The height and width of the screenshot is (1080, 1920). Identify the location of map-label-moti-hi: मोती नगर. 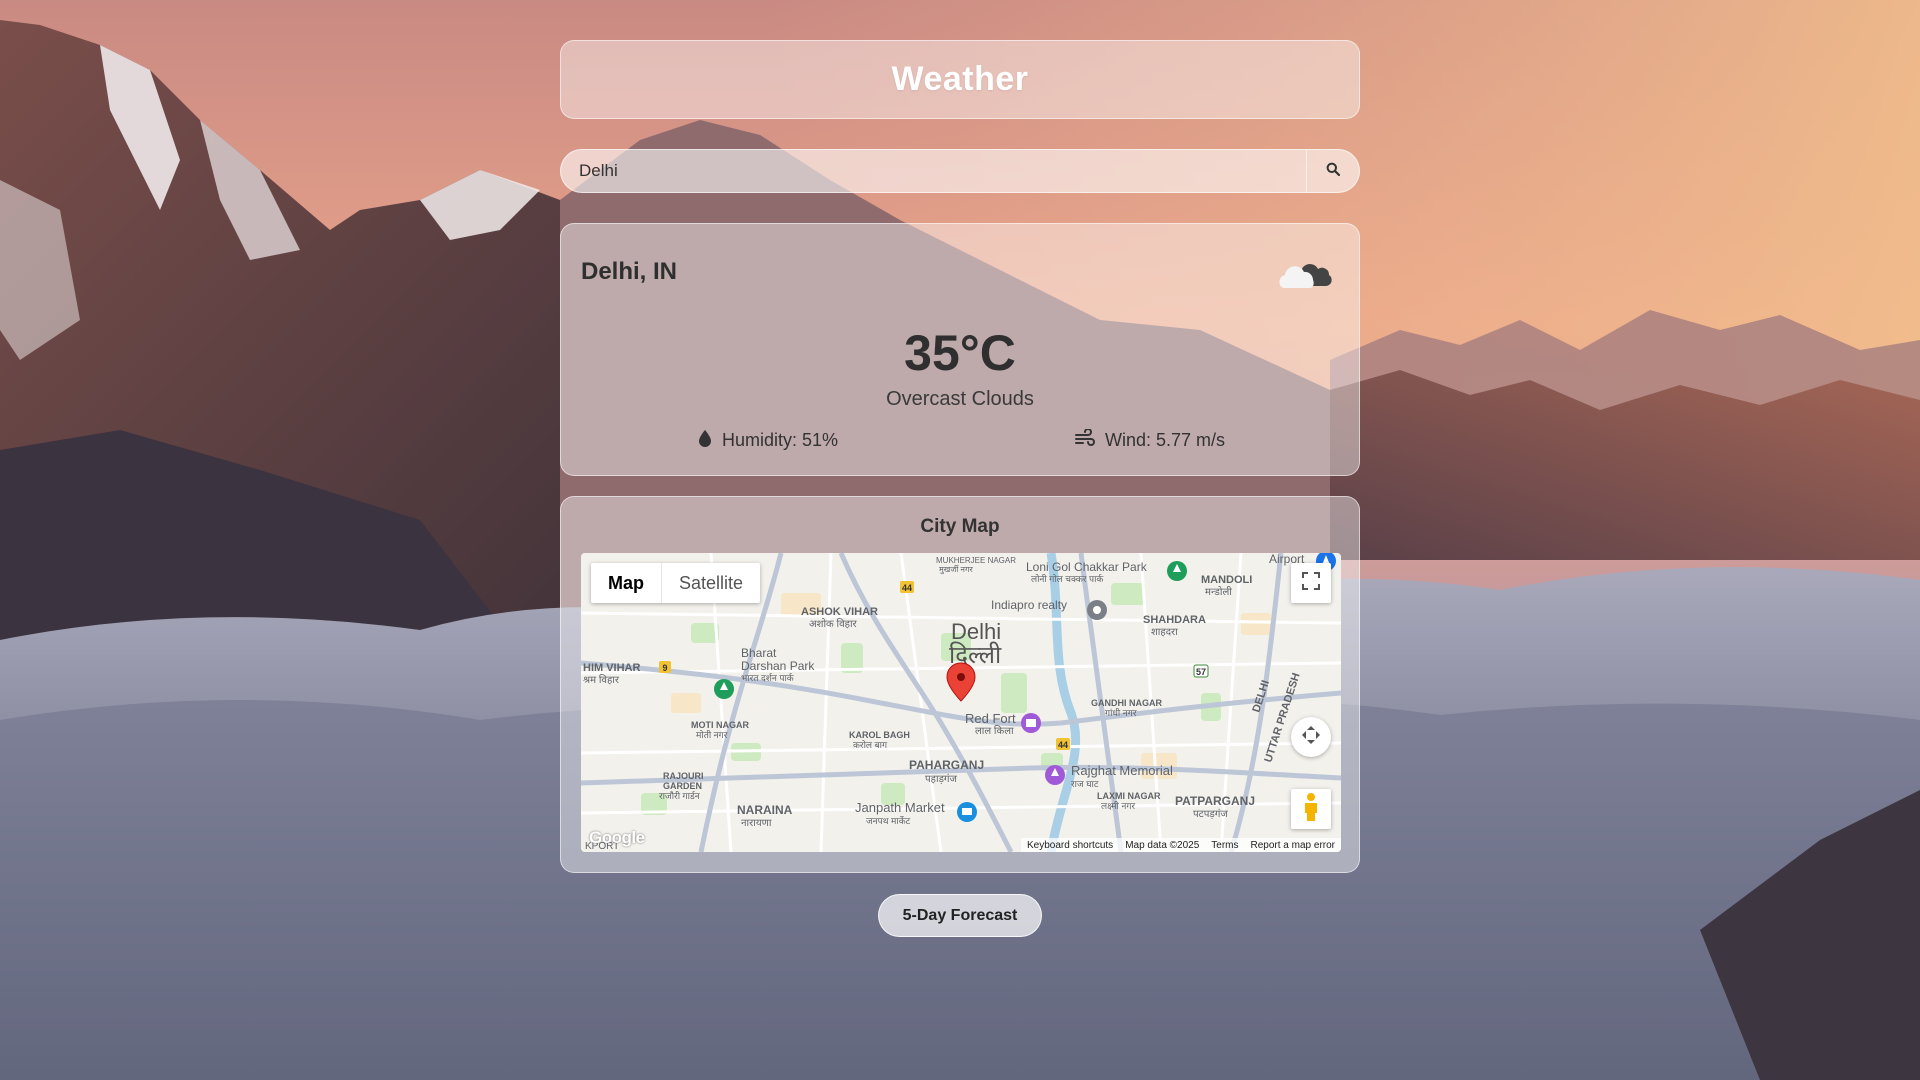
(712, 734).